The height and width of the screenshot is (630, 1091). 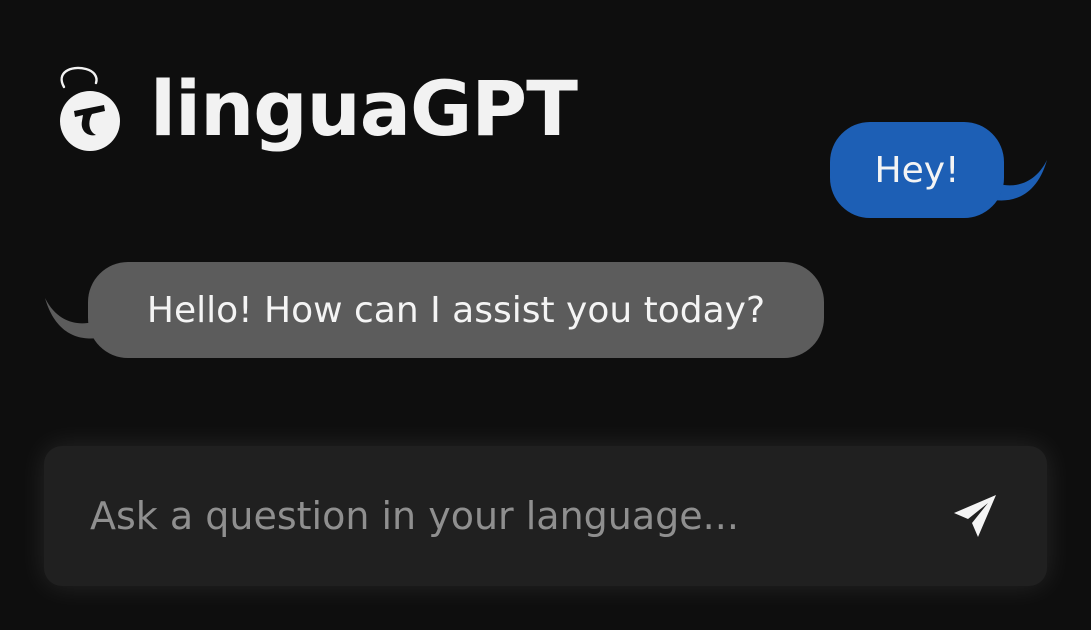 I want to click on send-button, so click(x=975, y=516).